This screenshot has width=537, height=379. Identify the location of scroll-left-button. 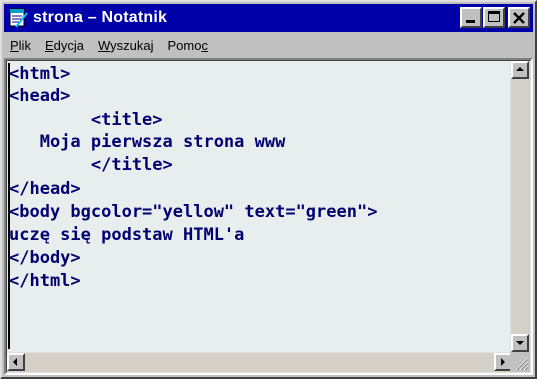
(16, 362).